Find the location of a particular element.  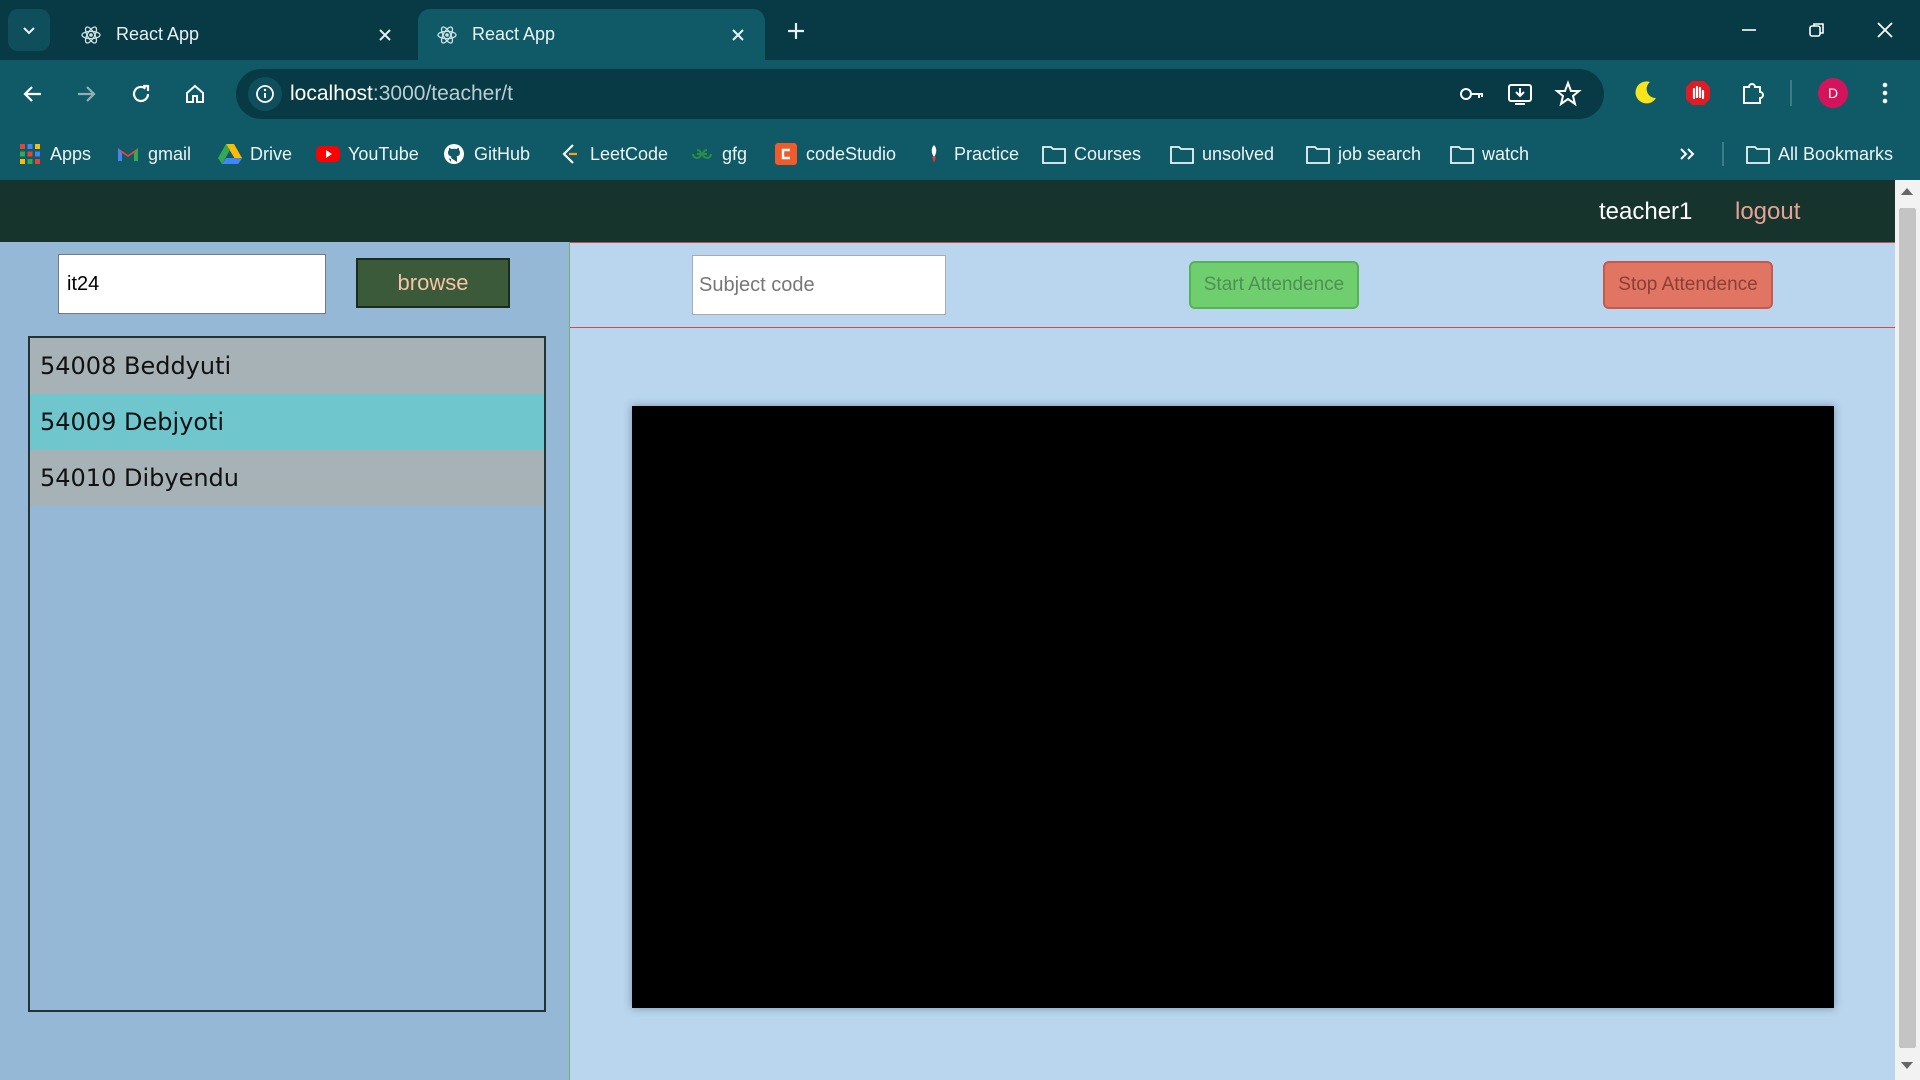

browse-button: browse is located at coordinates (433, 283).